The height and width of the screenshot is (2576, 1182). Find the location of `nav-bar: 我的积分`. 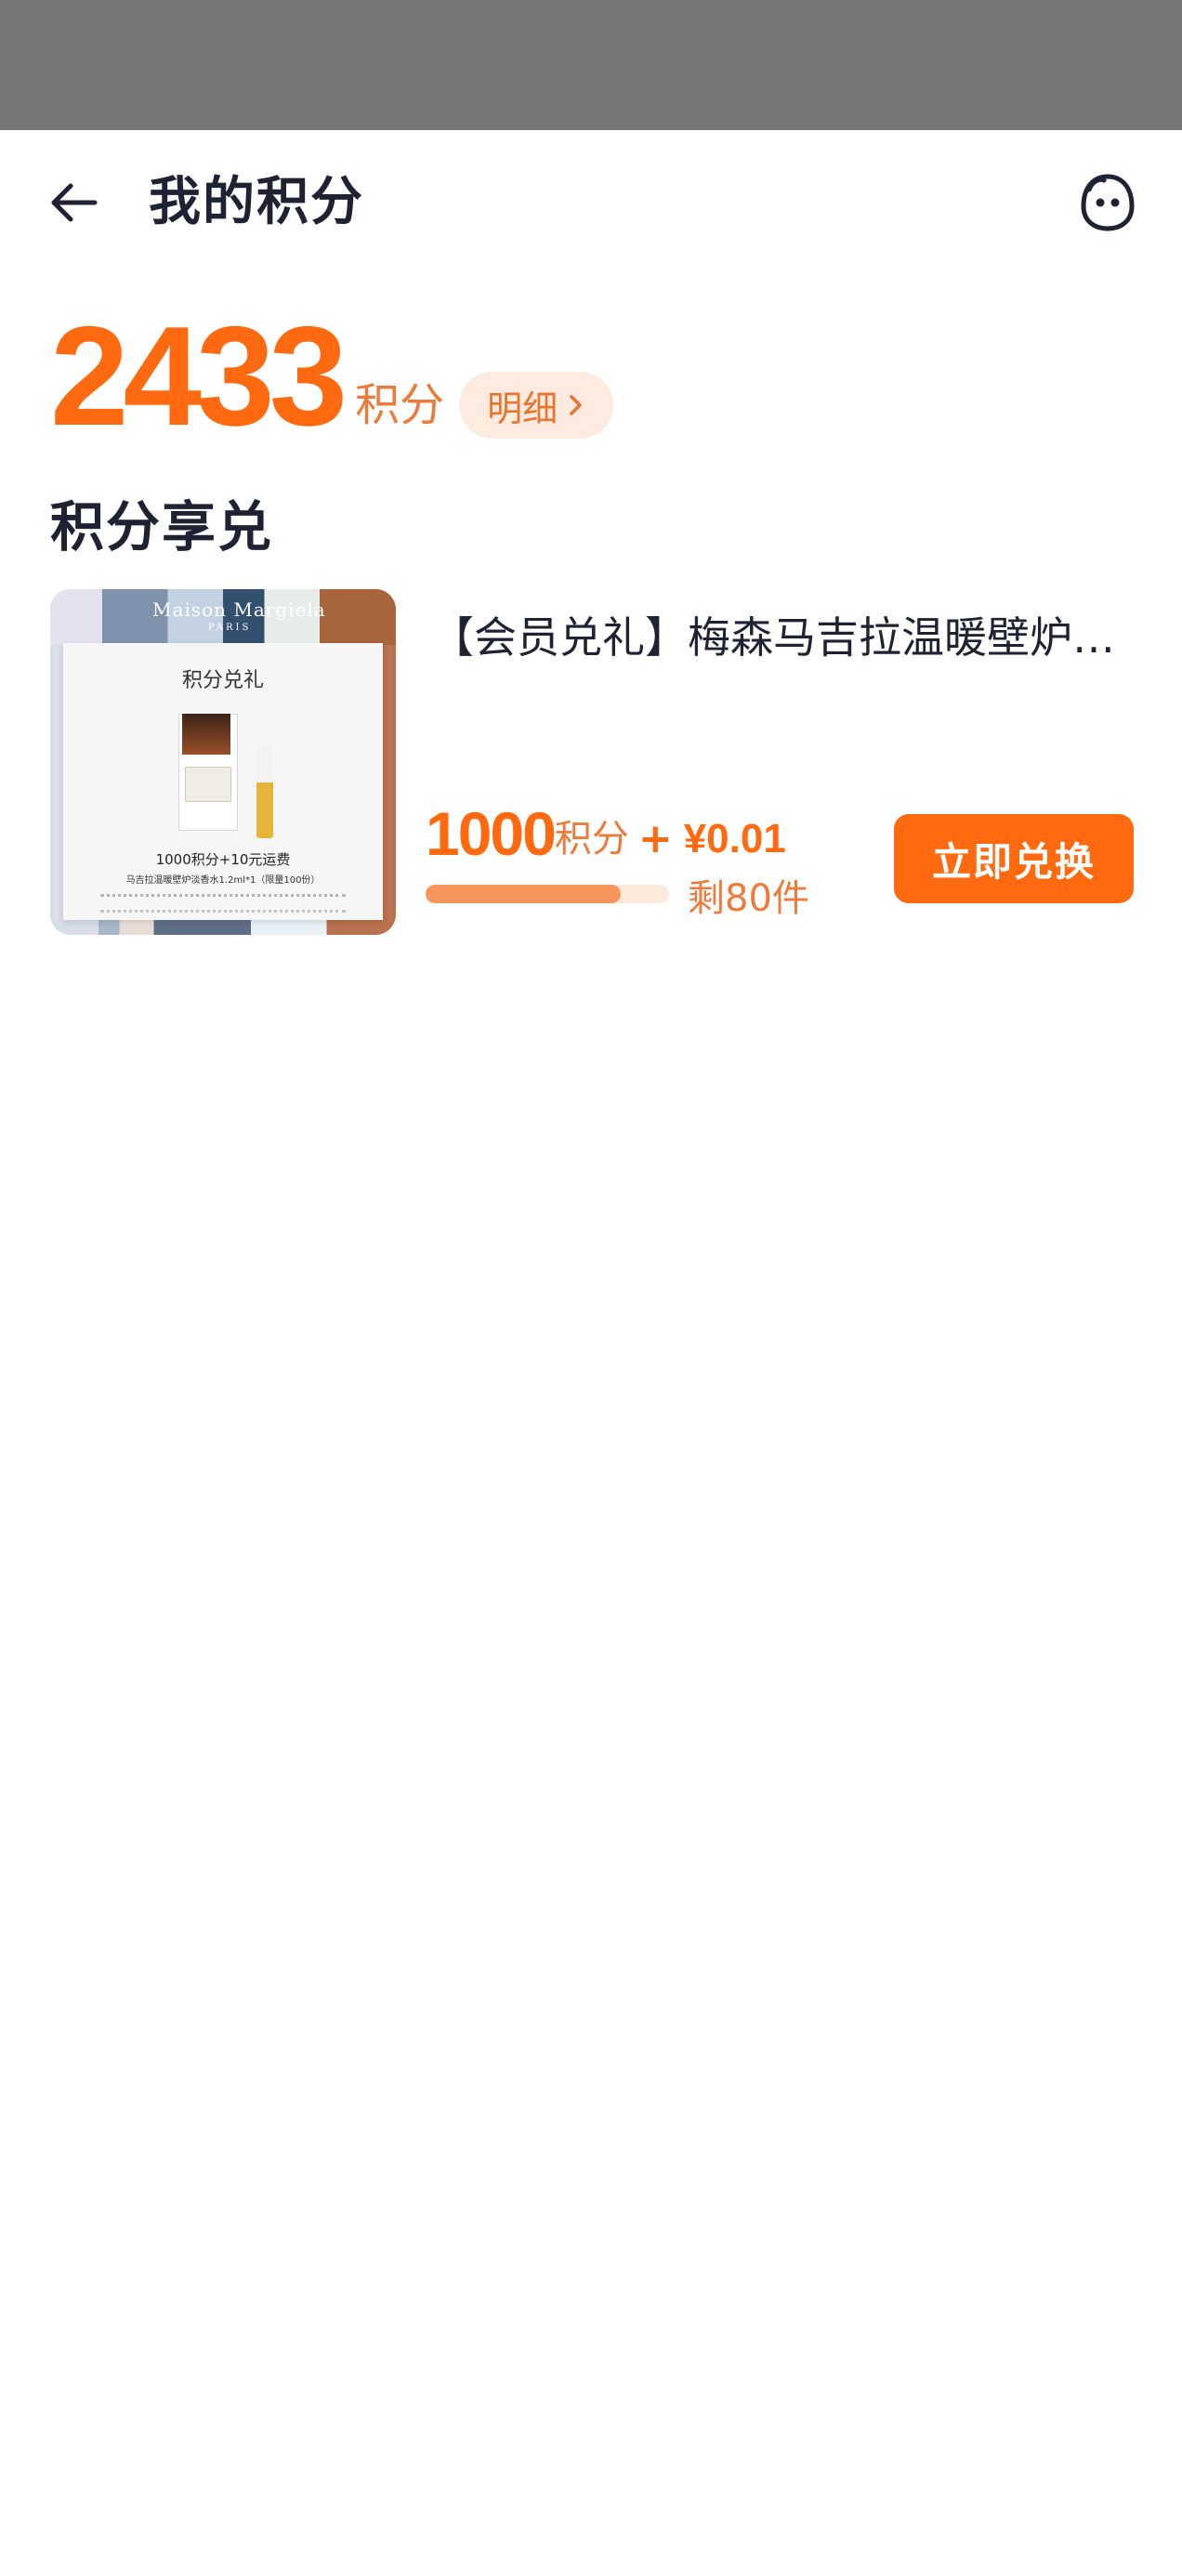

nav-bar: 我的积分 is located at coordinates (591, 199).